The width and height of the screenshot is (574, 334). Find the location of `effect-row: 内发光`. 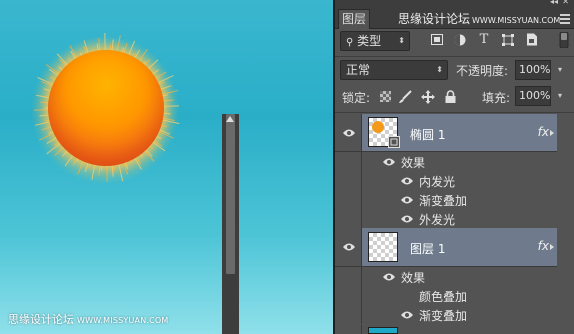

effect-row: 内发光 is located at coordinates (446, 180).